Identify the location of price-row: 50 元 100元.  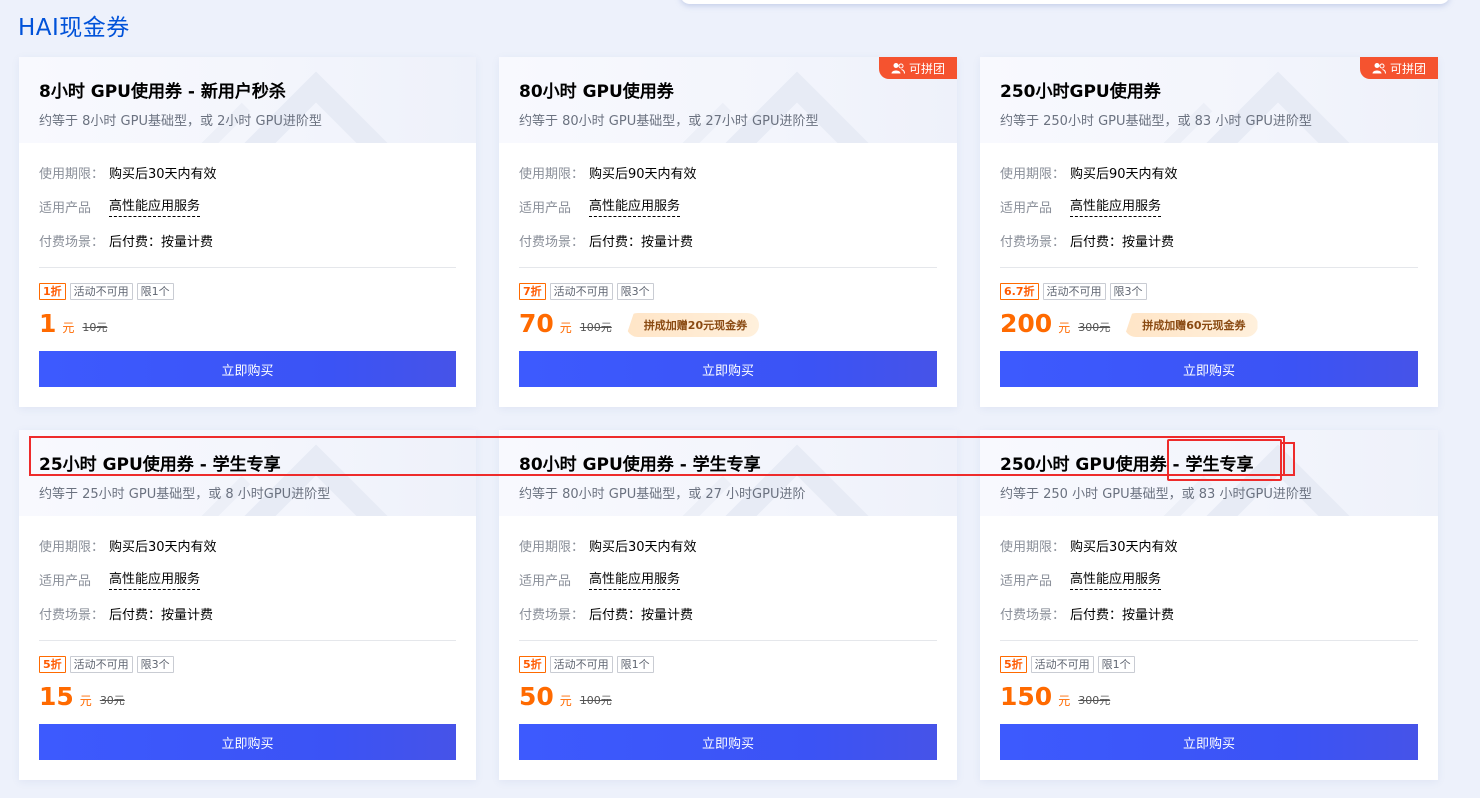
(728, 693).